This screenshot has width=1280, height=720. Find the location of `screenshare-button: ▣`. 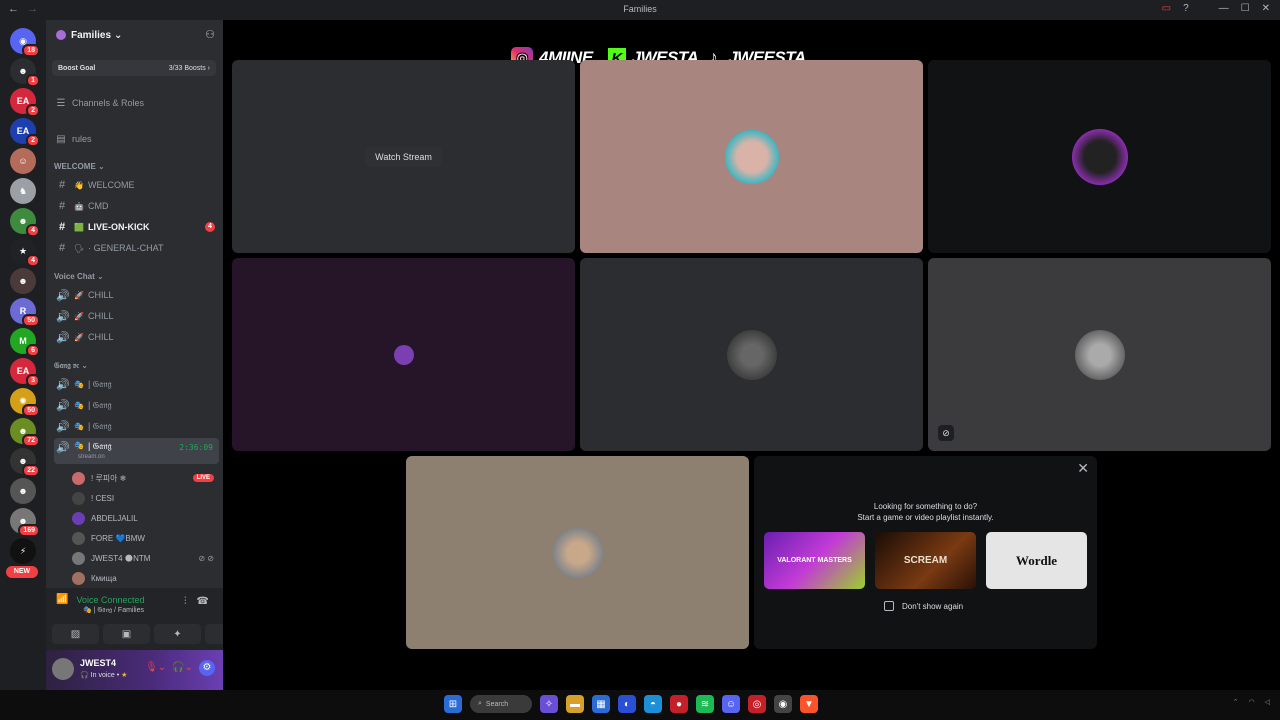

screenshare-button: ▣ is located at coordinates (126, 634).